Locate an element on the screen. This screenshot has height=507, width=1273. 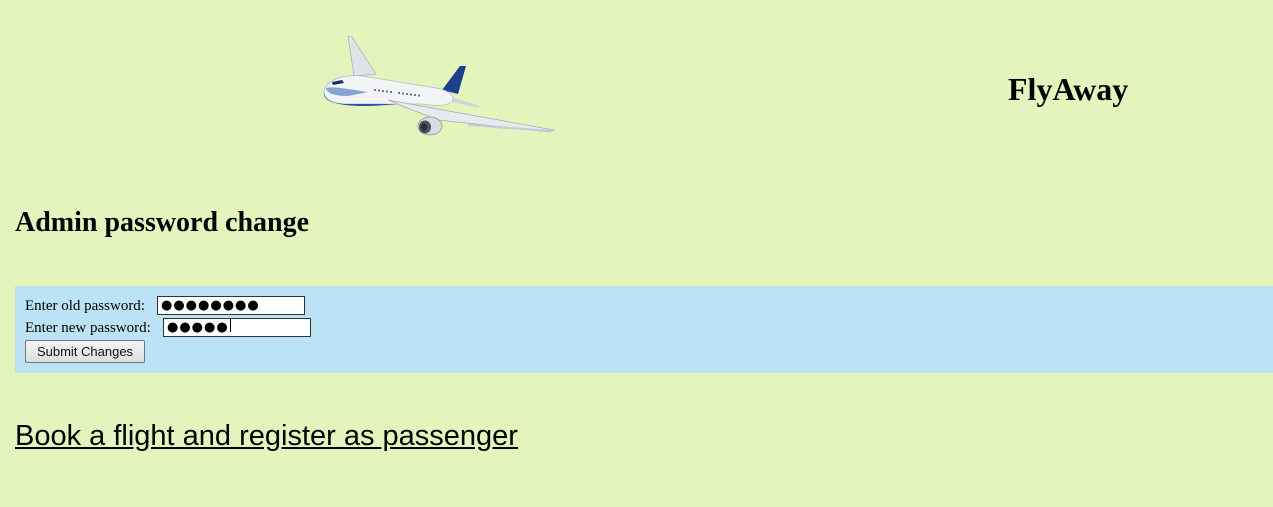
text-caret is located at coordinates (230, 325).